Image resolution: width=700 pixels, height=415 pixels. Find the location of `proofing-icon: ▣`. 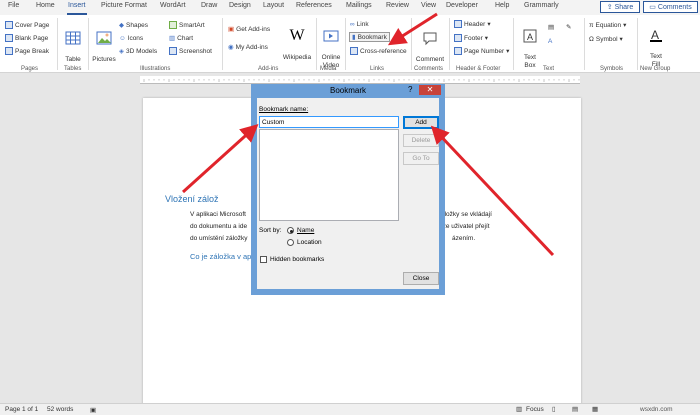

proofing-icon: ▣ is located at coordinates (93, 410).